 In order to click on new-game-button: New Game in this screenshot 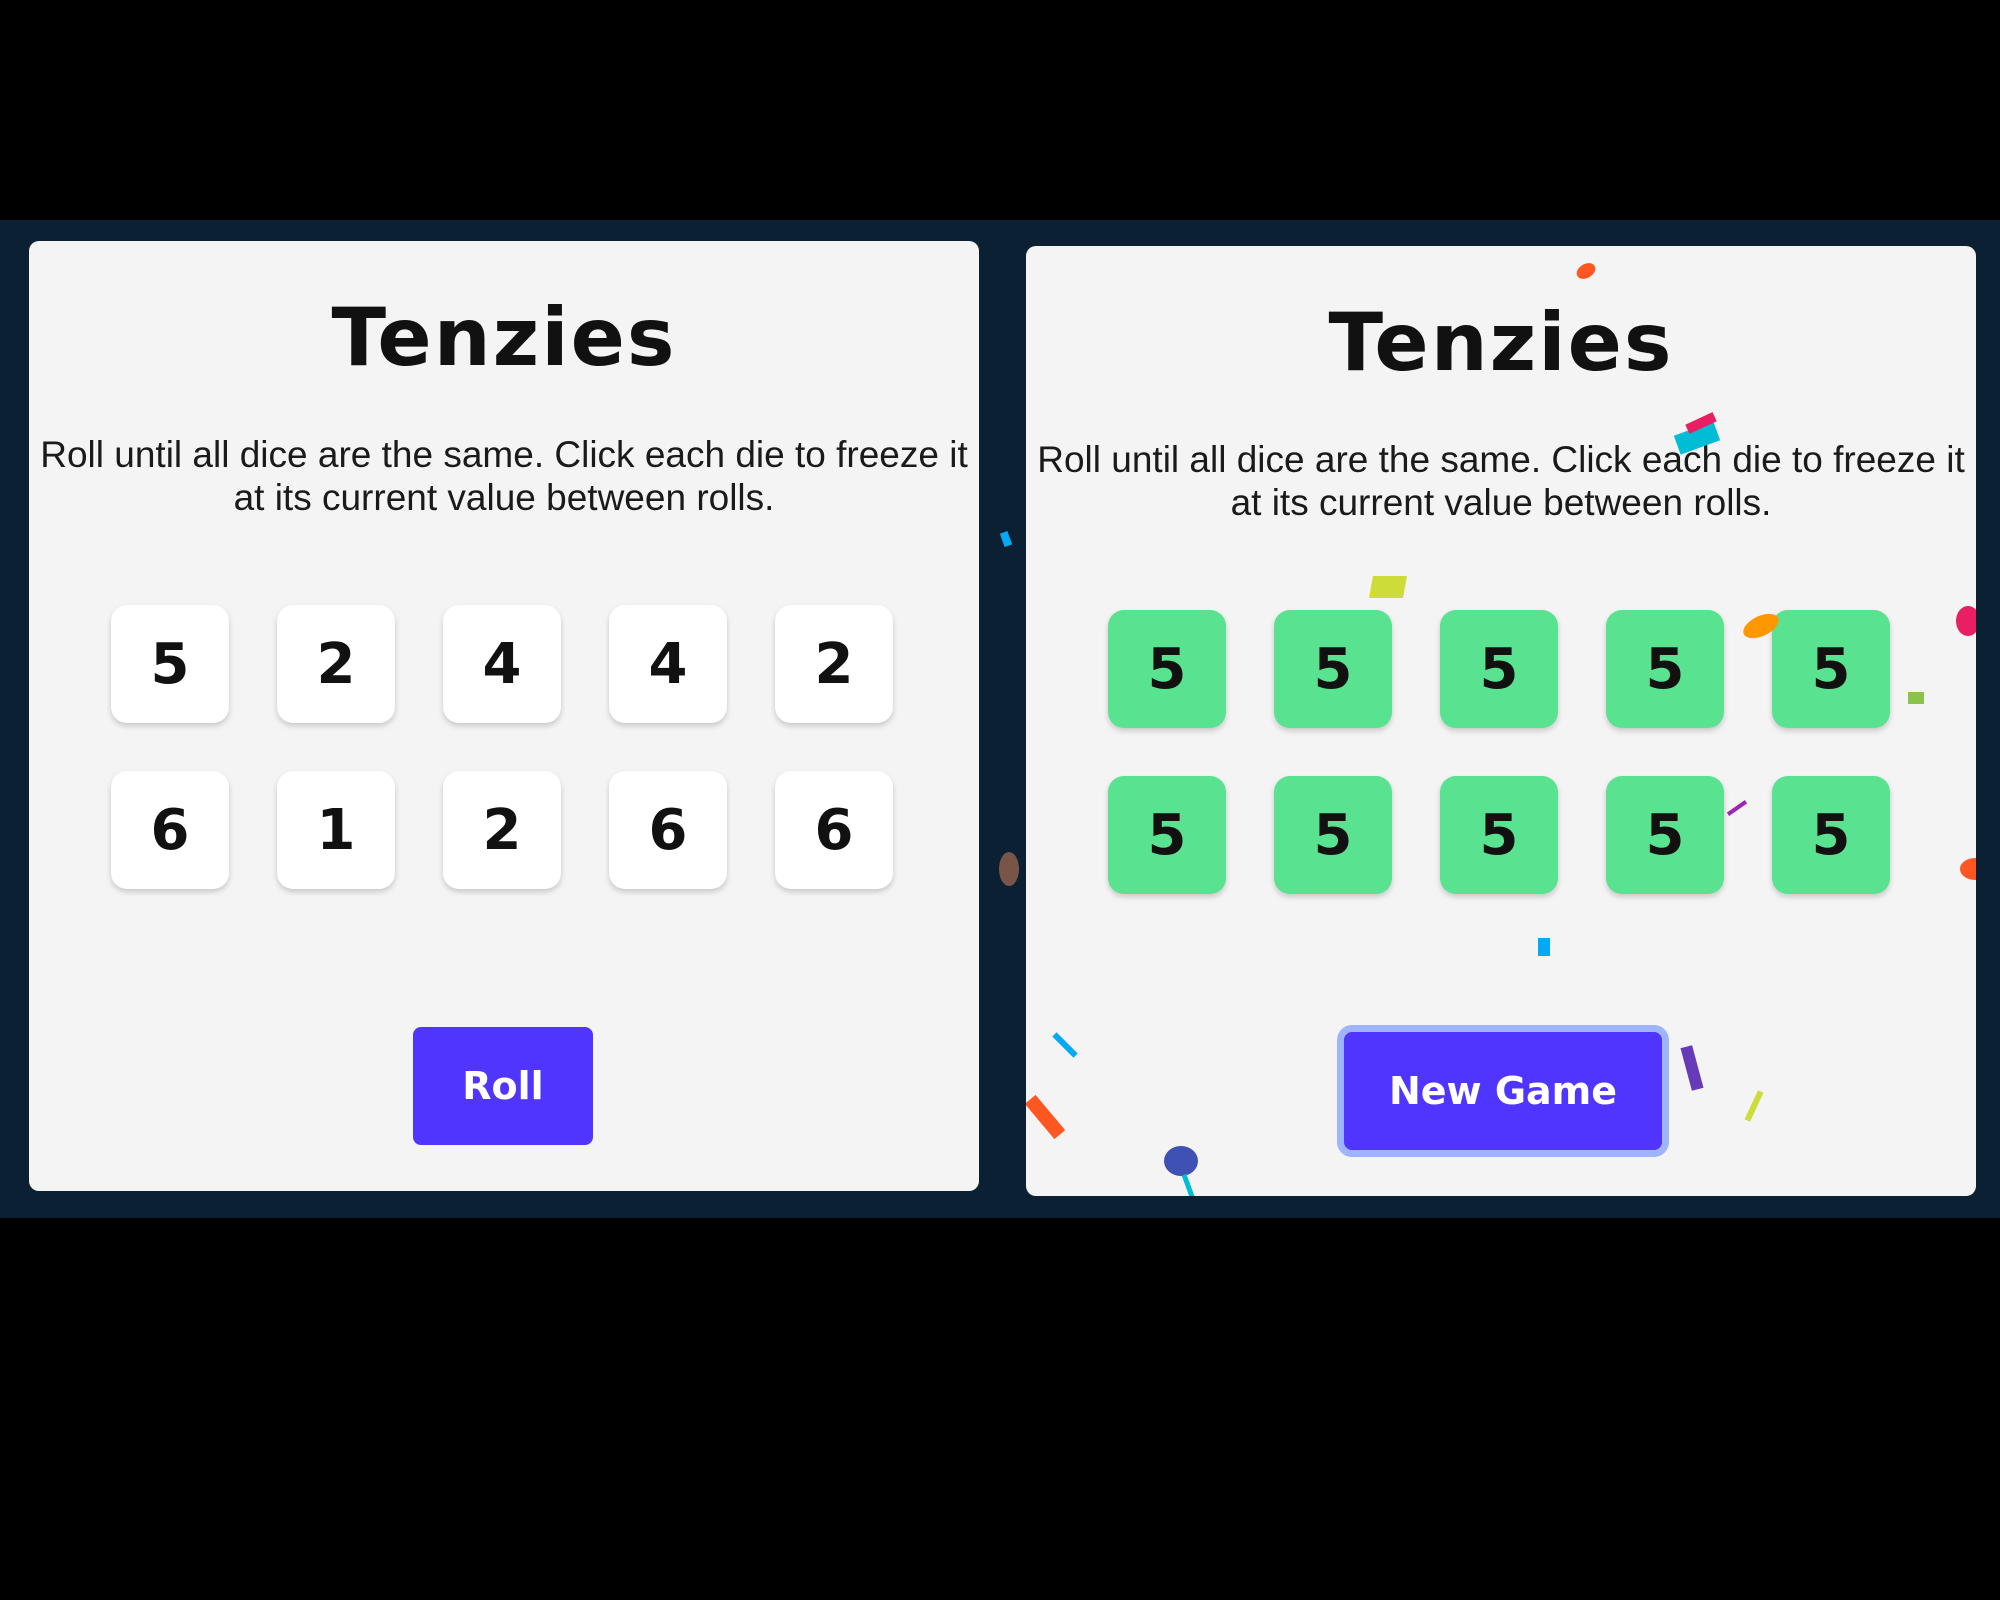, I will do `click(1503, 1091)`.